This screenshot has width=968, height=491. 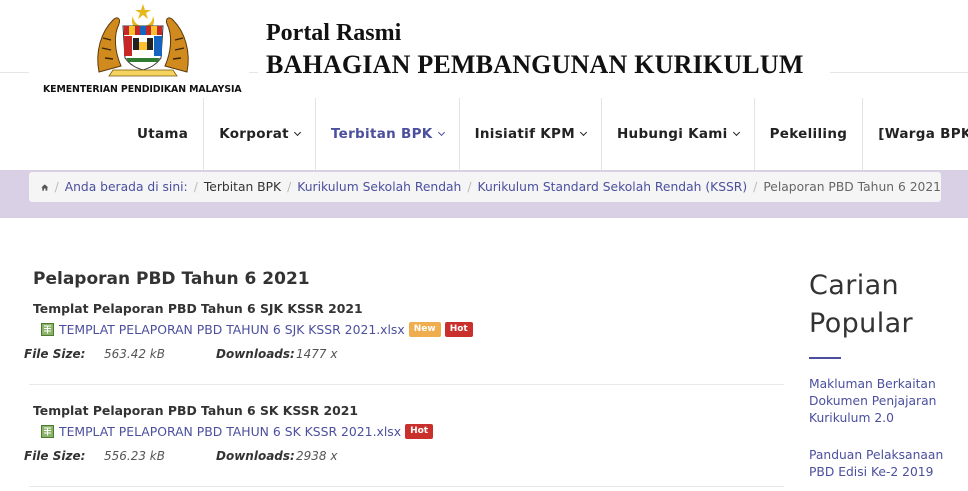 What do you see at coordinates (242, 187) in the screenshot?
I see `breadcrumb-terbitan-bpk: Terbitan BPK` at bounding box center [242, 187].